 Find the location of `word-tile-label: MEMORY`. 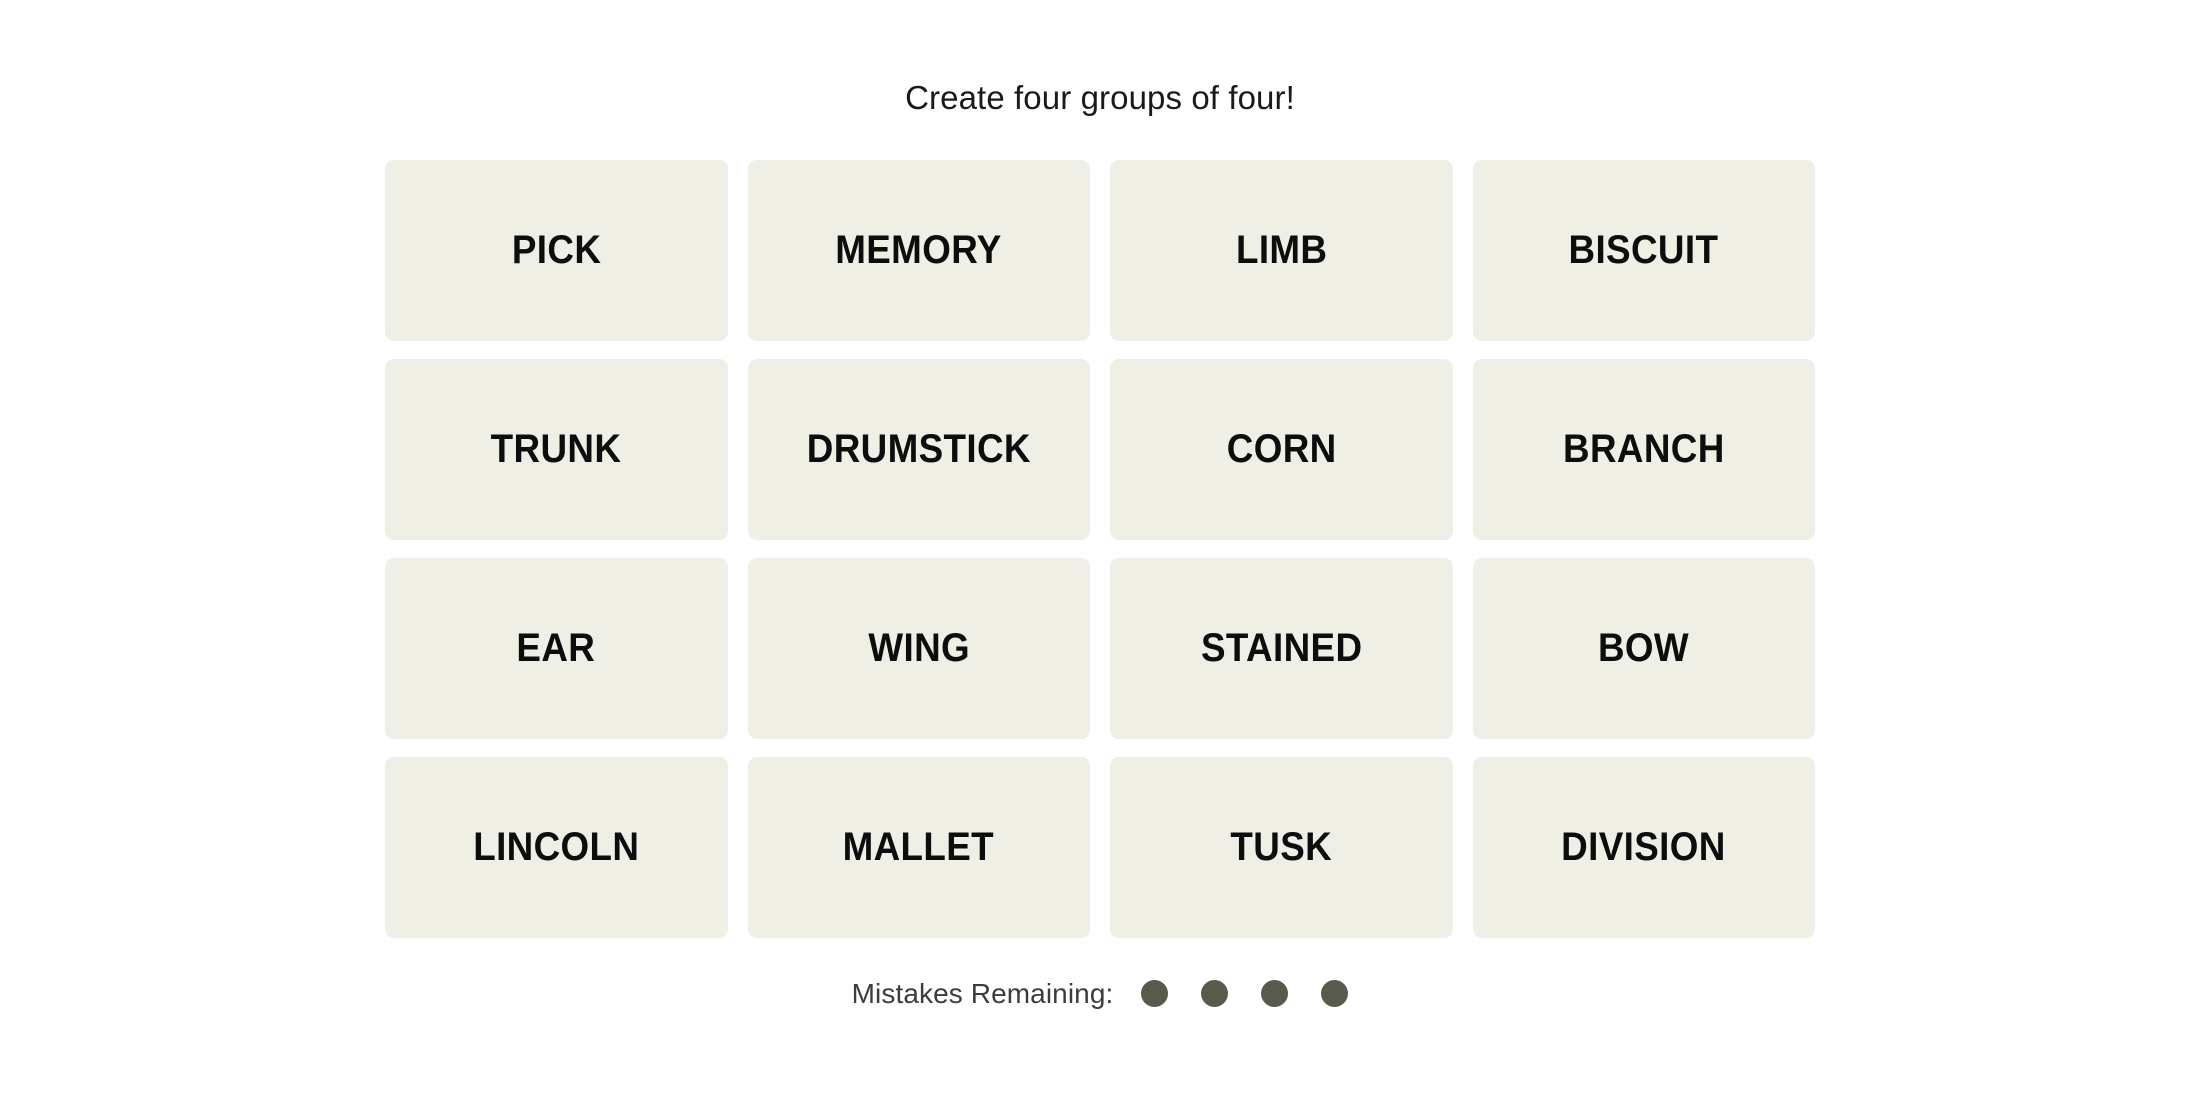

word-tile-label: MEMORY is located at coordinates (918, 250).